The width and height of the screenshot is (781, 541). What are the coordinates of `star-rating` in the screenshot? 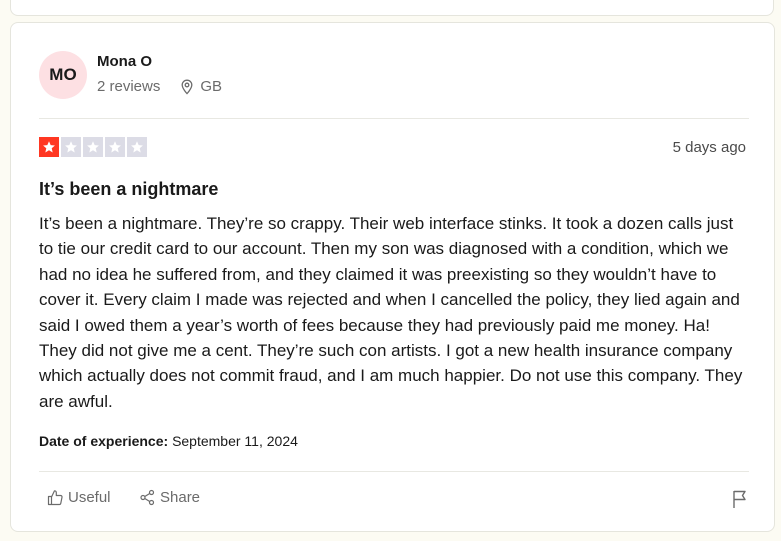 It's located at (93, 147).